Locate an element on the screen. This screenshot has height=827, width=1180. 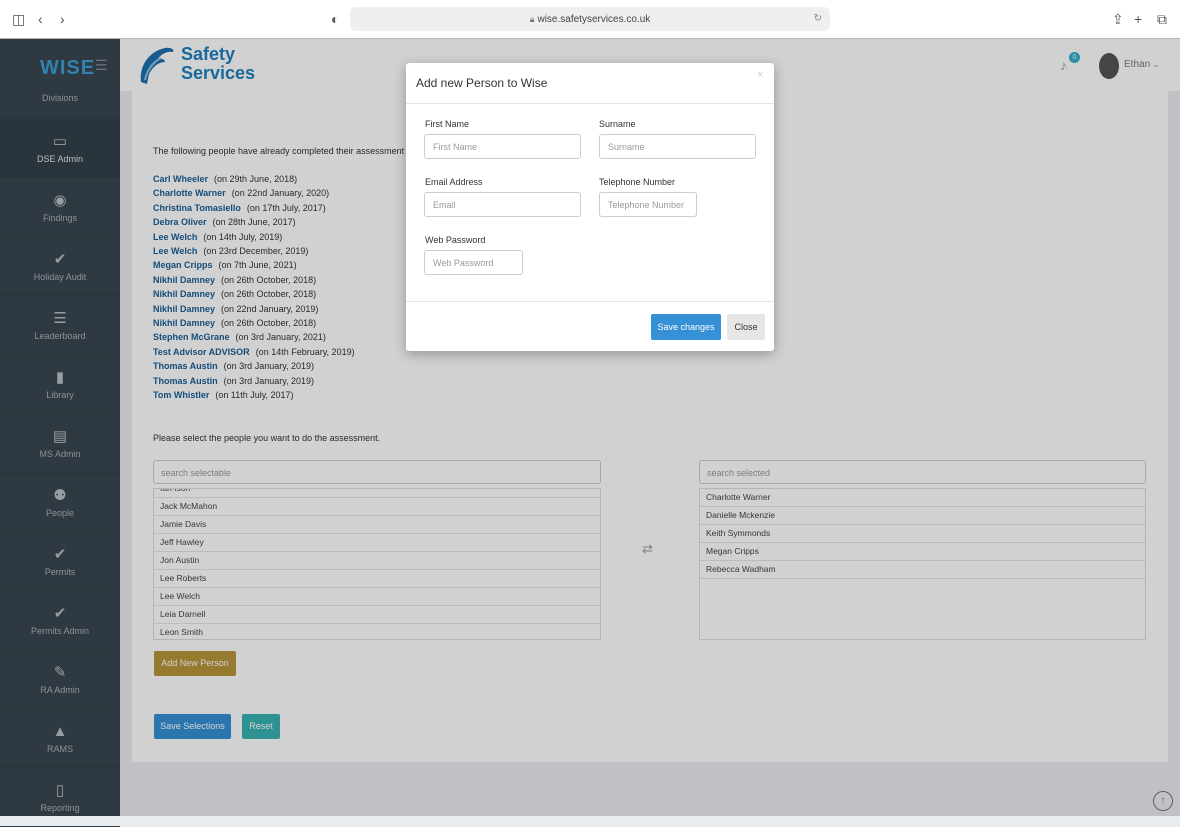
reload-icon: ↻ is located at coordinates (818, 19).